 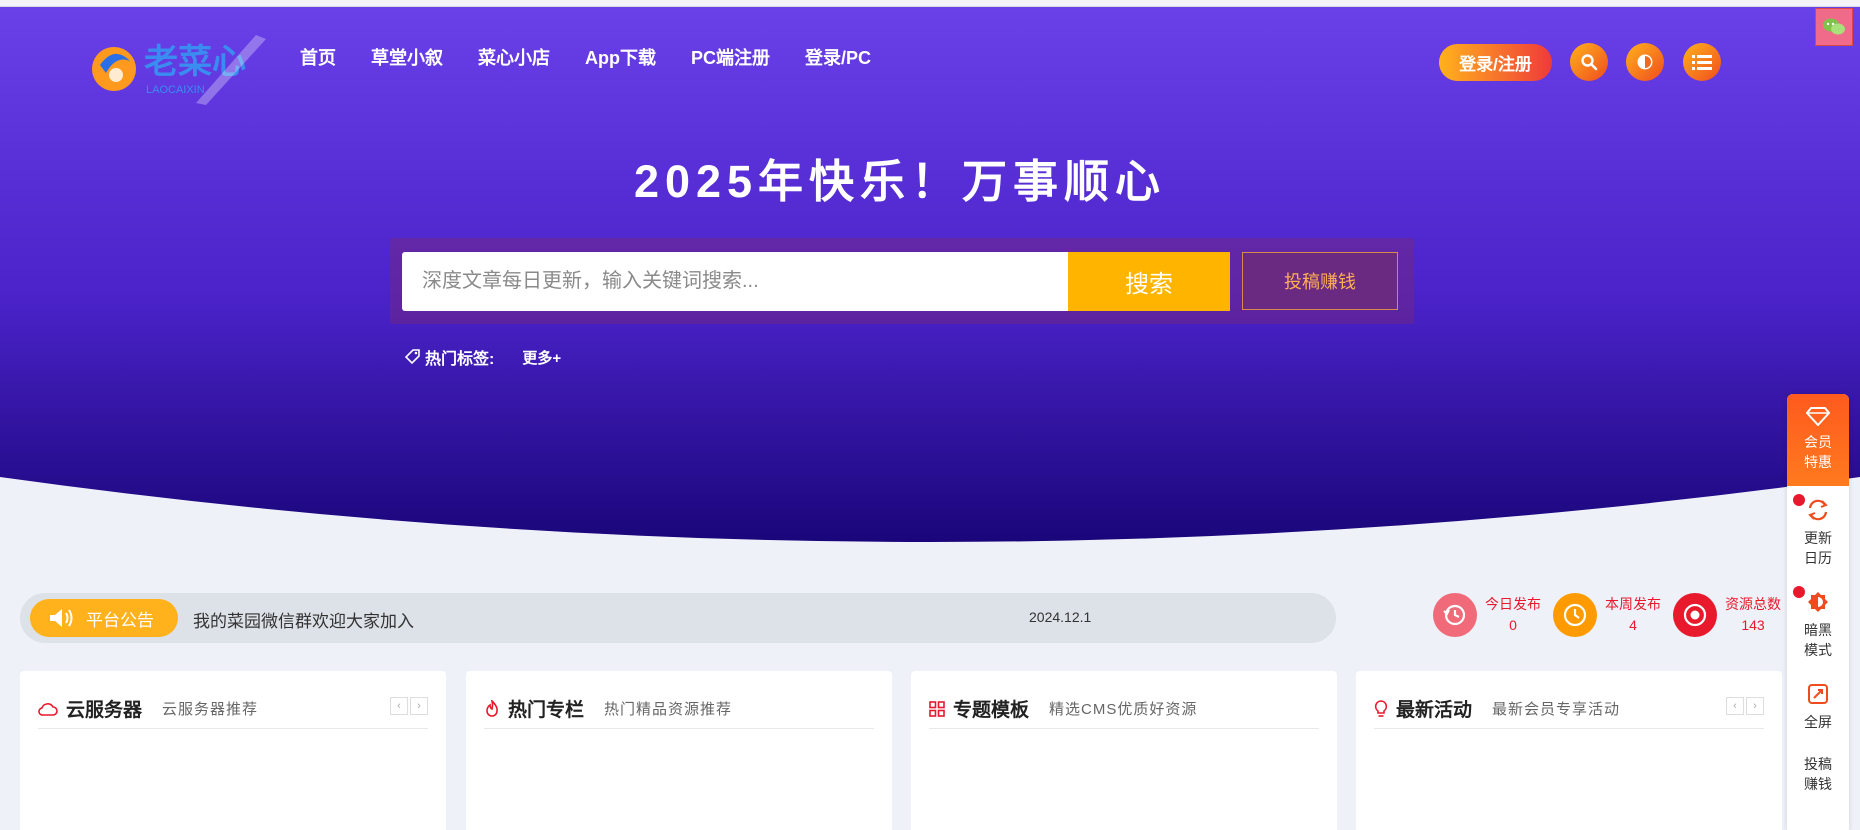 I want to click on stat-total-label: 资源总数, so click(x=1753, y=604).